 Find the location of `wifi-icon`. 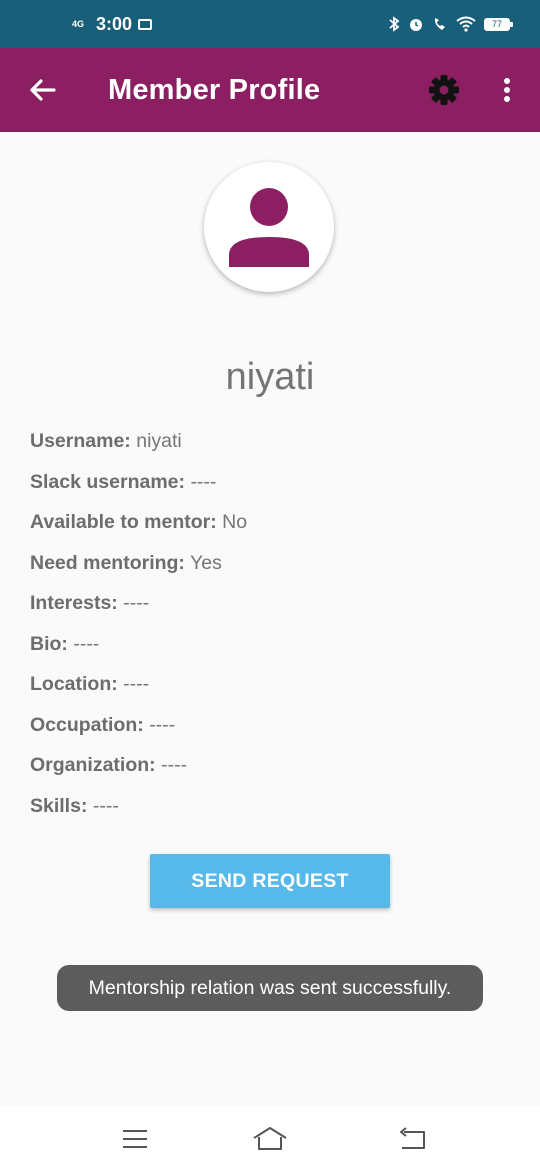

wifi-icon is located at coordinates (466, 24).